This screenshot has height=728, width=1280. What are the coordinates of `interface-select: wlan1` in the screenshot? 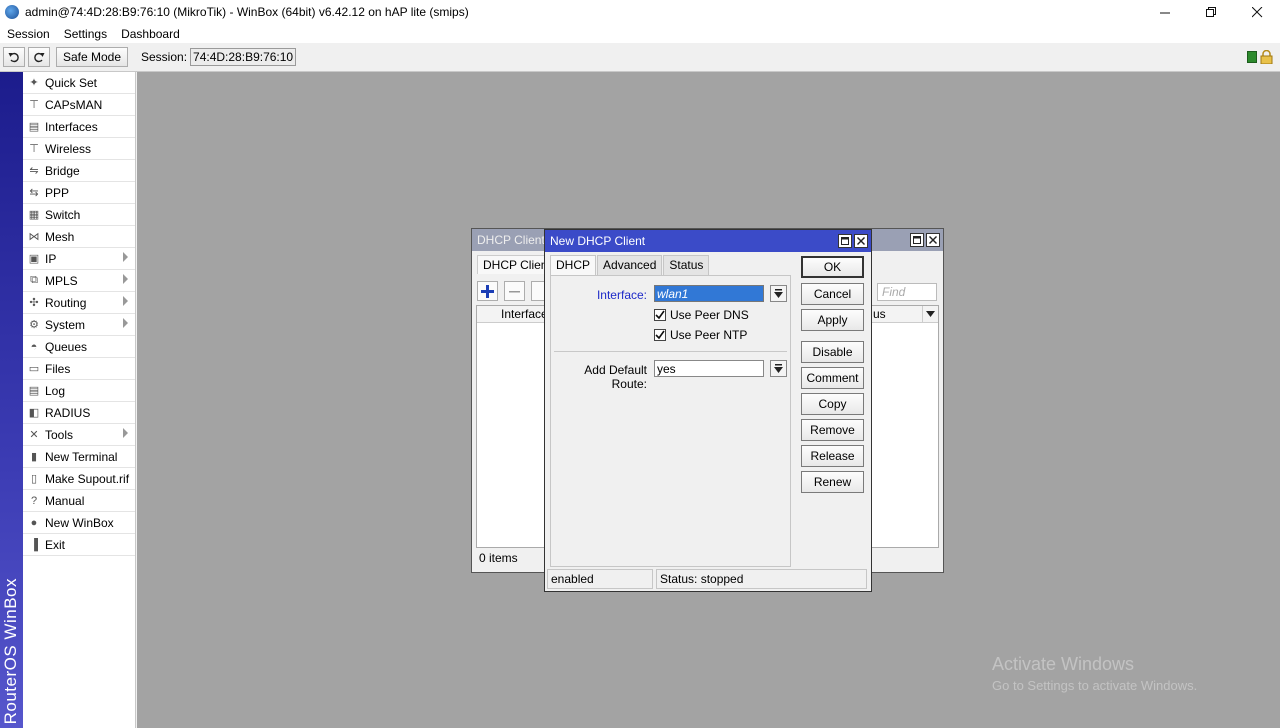 It's located at (709, 293).